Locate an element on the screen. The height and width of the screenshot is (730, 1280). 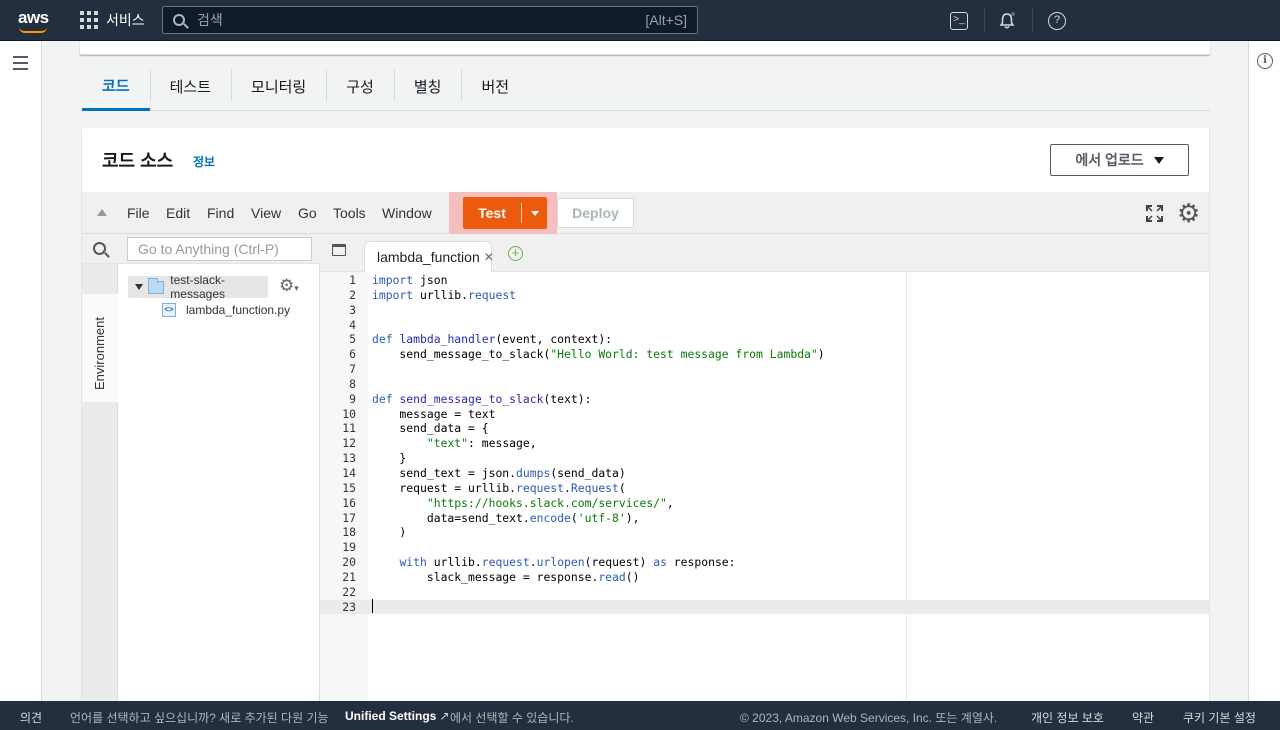
privacy-link: 개인 정보 보호 is located at coordinates (1067, 717).